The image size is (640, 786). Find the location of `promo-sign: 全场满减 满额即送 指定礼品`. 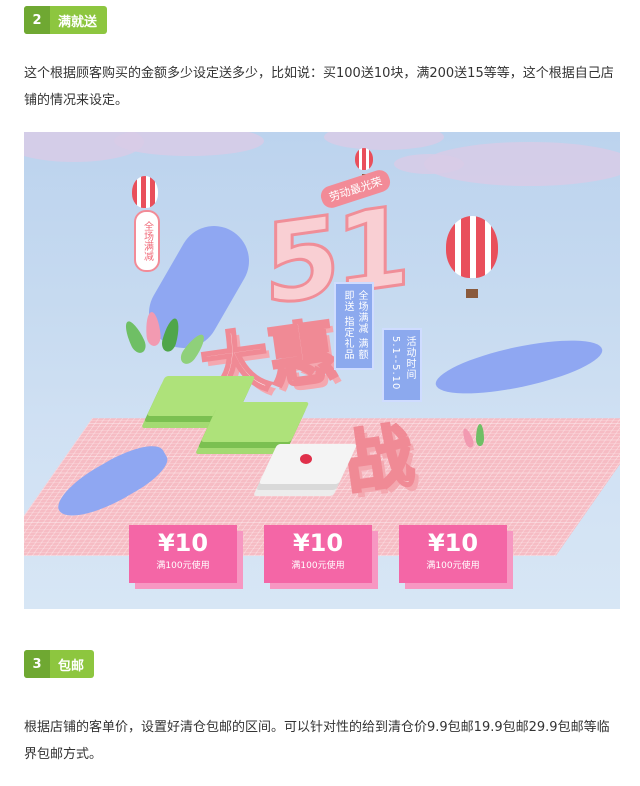

promo-sign: 全场满减 满额即送 指定礼品 is located at coordinates (354, 326).